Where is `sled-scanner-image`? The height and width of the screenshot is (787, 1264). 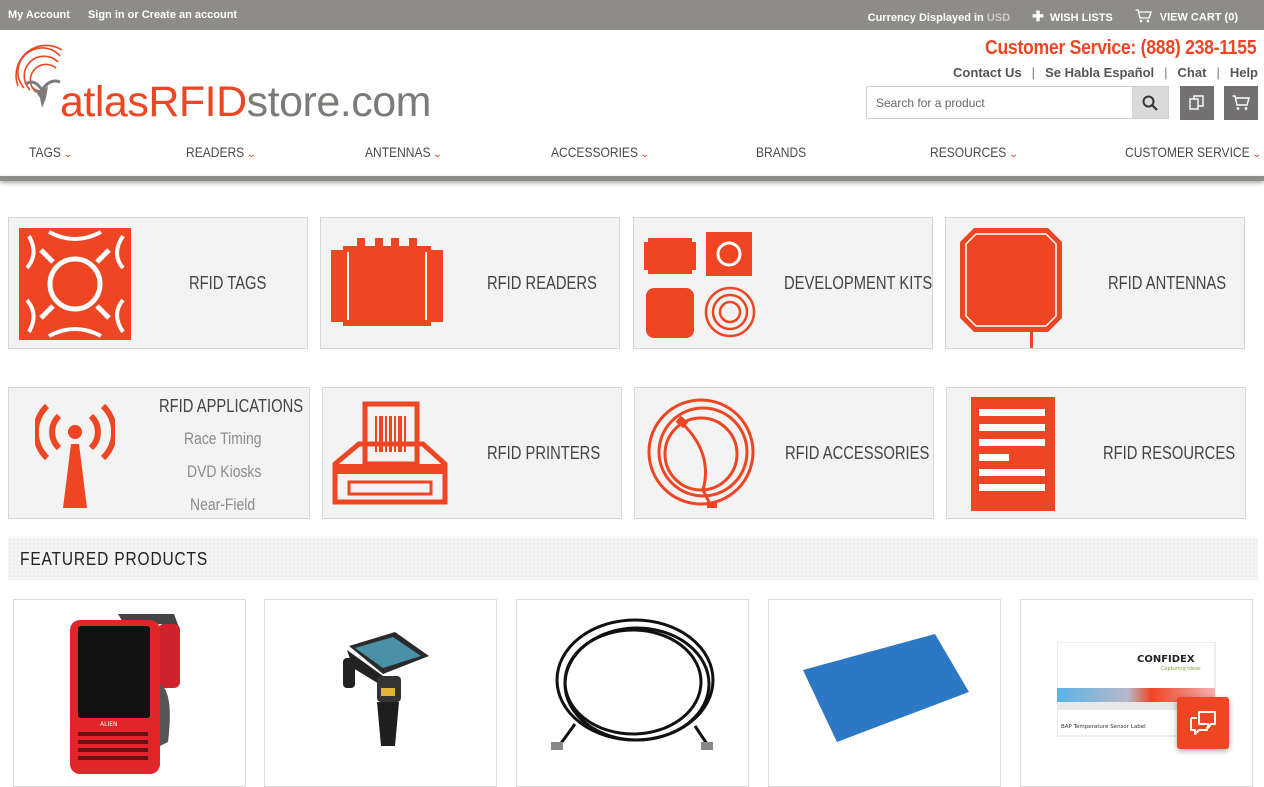
sled-scanner-image is located at coordinates (386, 689).